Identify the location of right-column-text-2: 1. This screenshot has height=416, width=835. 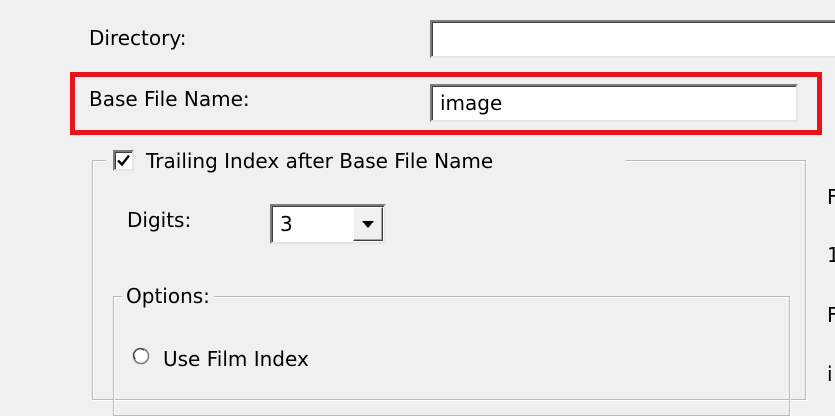
(831, 255).